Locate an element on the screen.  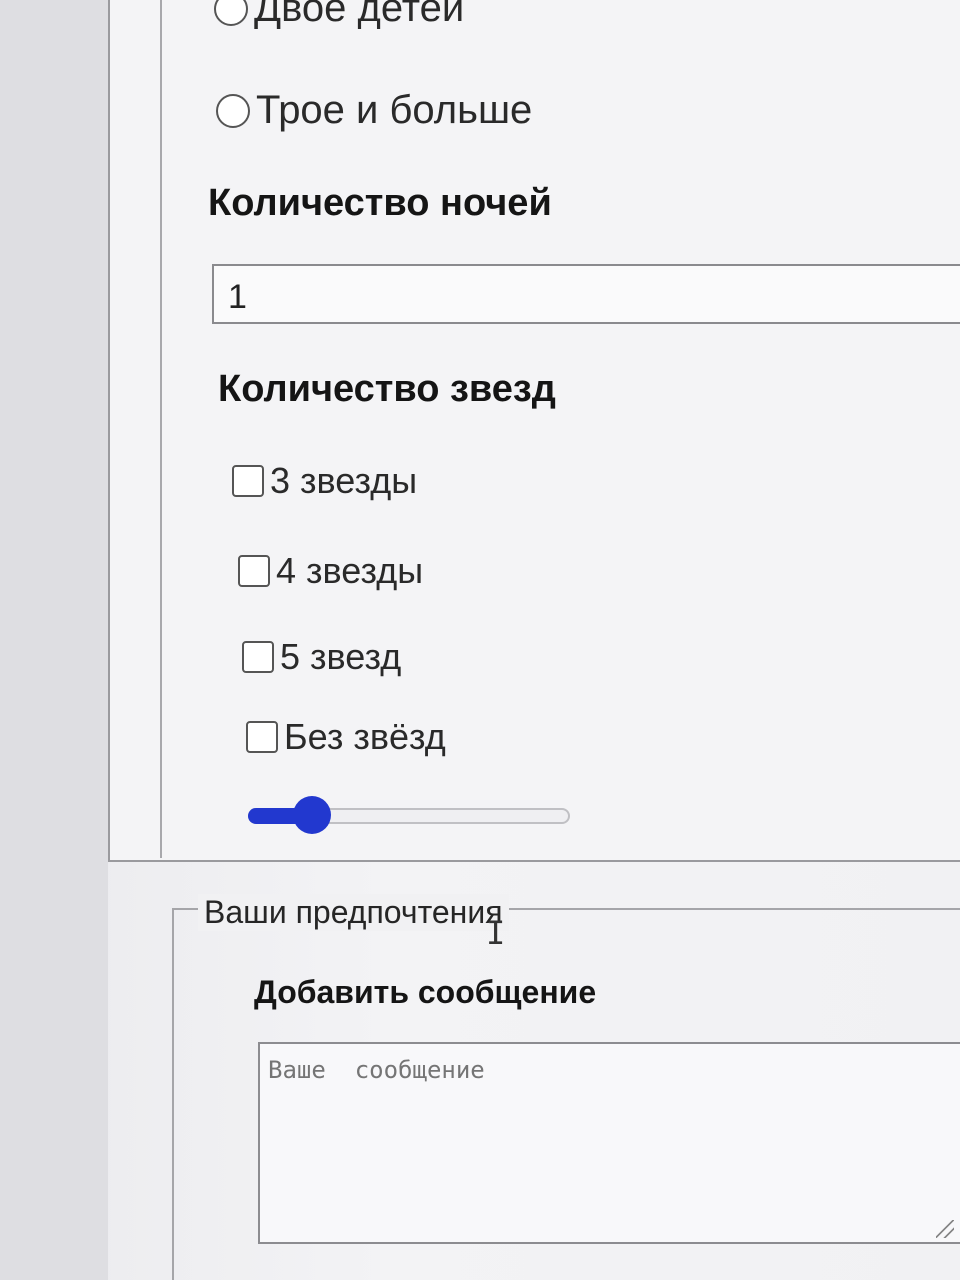
checkbox-label: 3 звезды is located at coordinates (344, 480).